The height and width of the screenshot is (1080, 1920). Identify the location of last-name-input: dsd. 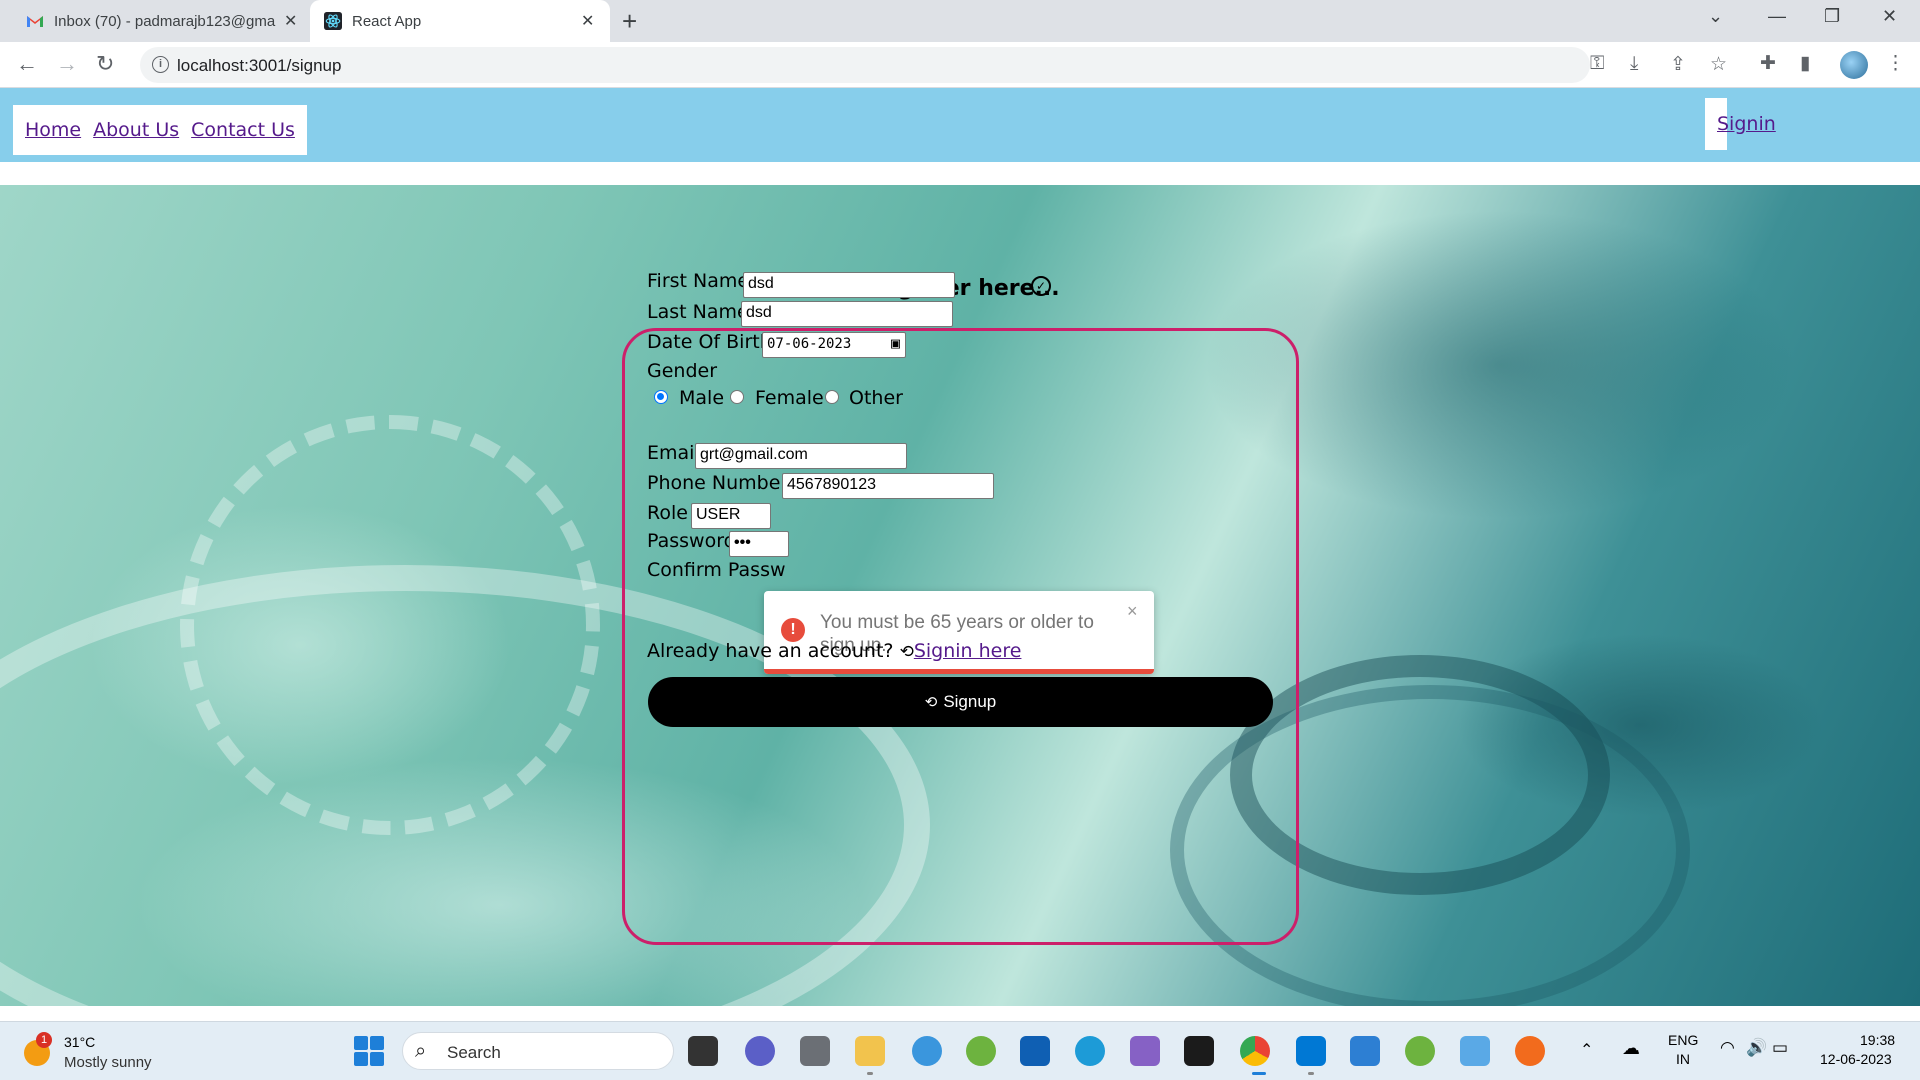
(847, 314).